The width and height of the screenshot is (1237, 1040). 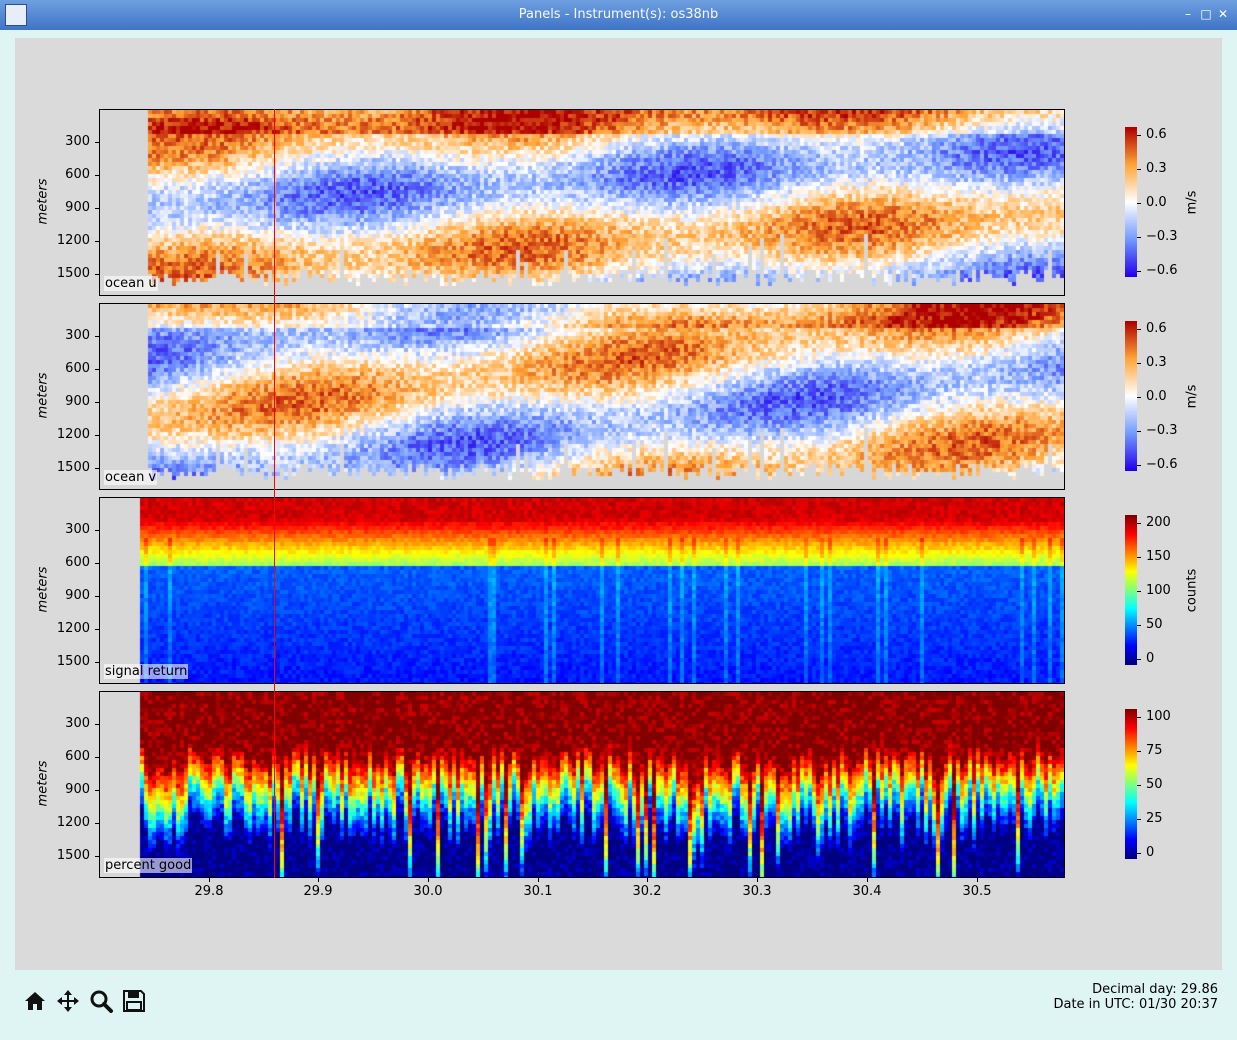 I want to click on decimal-day-readout: Decimal day: 29.86, so click(x=1155, y=989).